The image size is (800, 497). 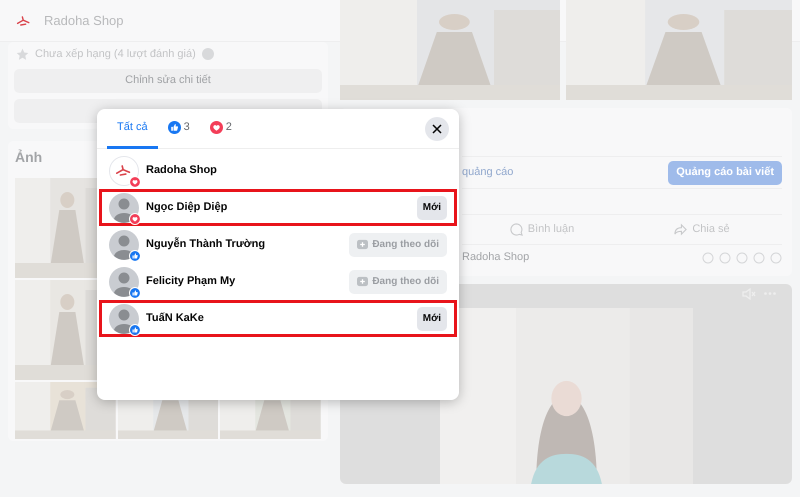 I want to click on close-icon, so click(x=437, y=129).